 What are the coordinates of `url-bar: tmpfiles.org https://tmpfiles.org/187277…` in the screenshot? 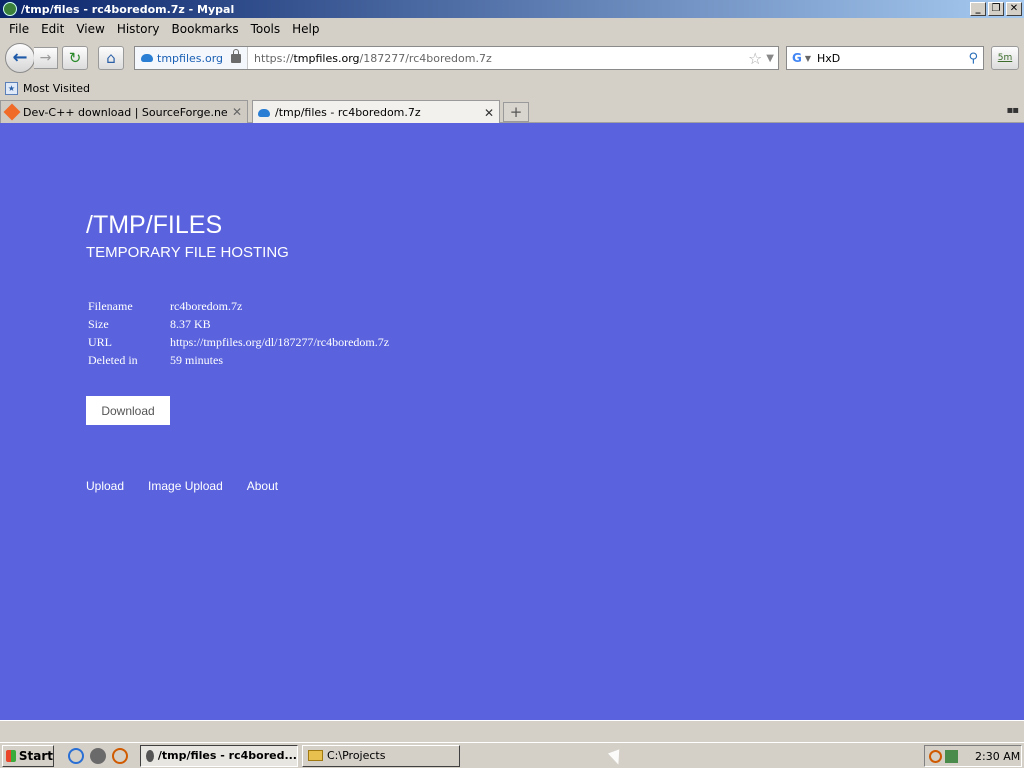 It's located at (456, 58).